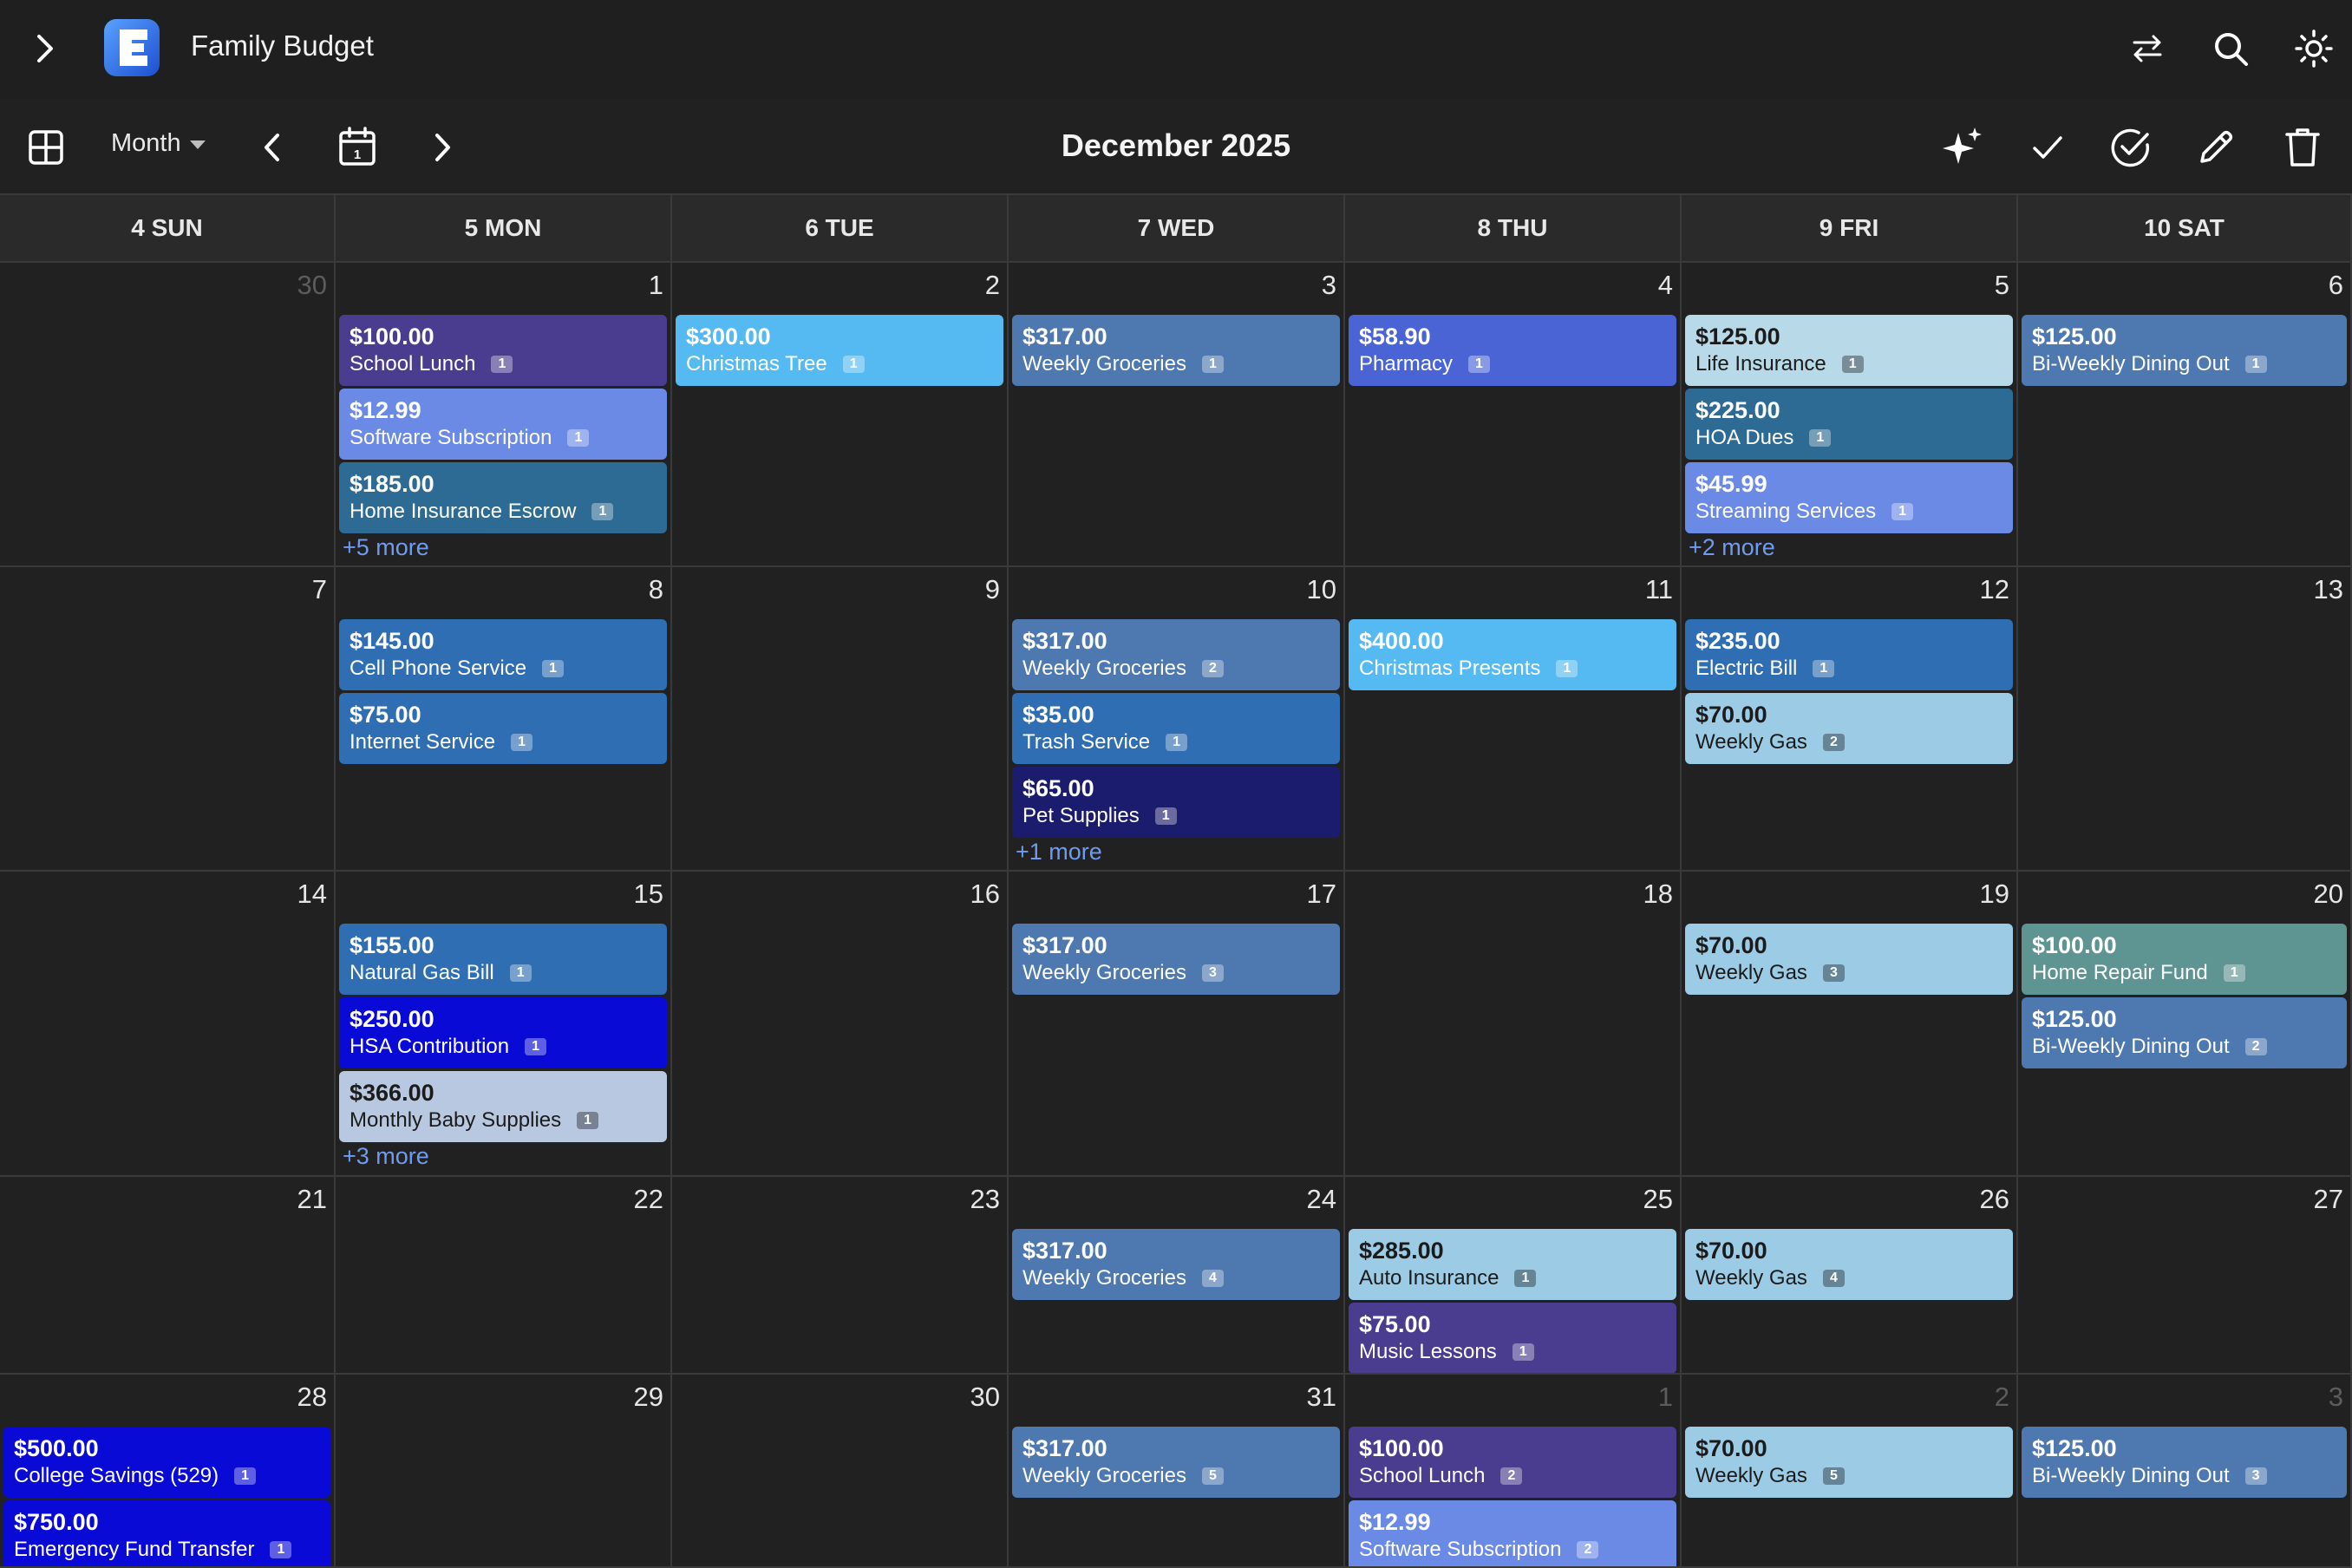 This screenshot has height=1568, width=2352. What do you see at coordinates (1512, 1533) in the screenshot?
I see `transaction-event: $12.99 Software Subscription 2` at bounding box center [1512, 1533].